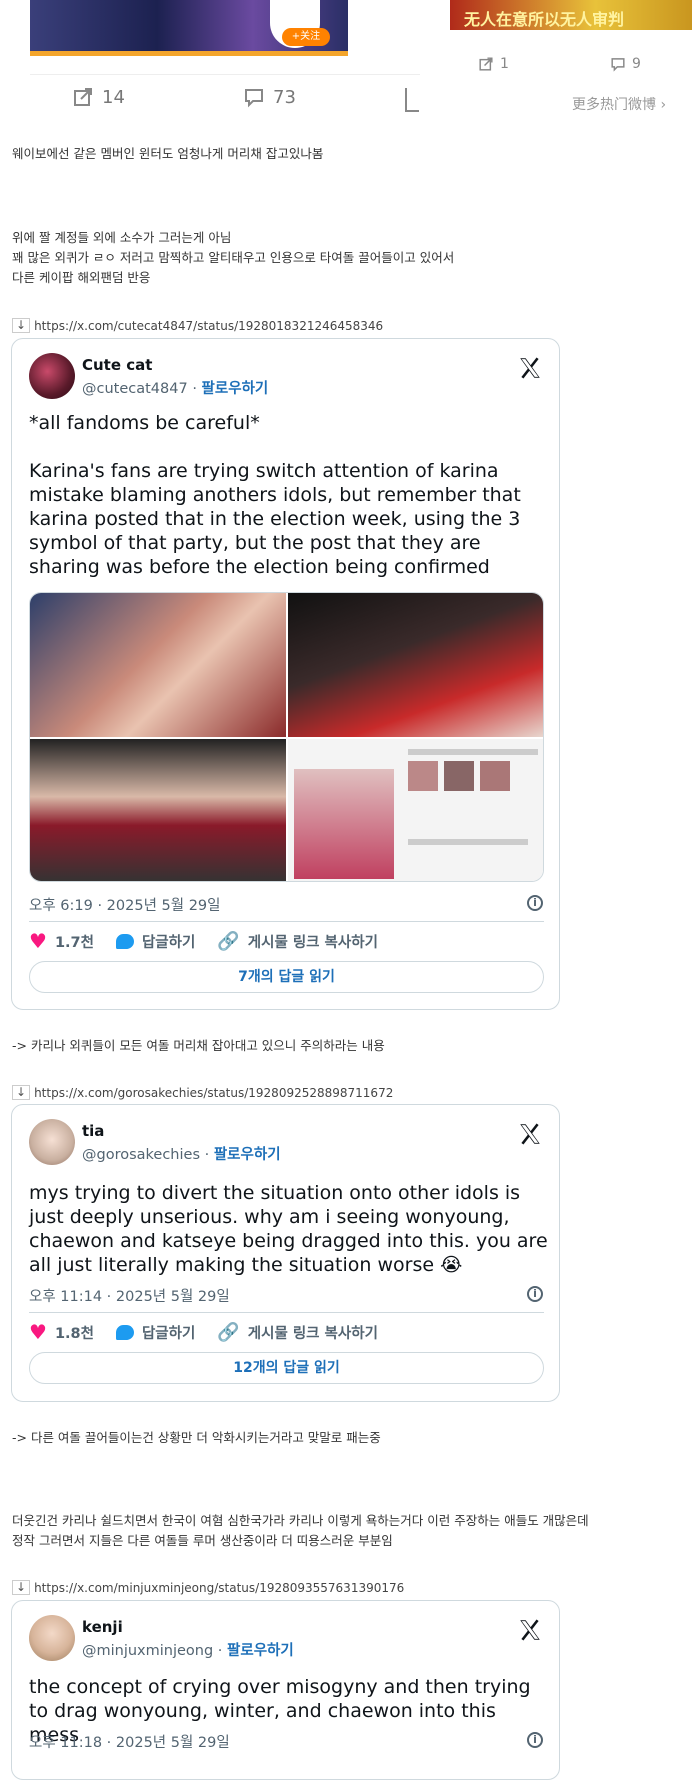  I want to click on weibo-side-image: 无人在意所以无人审判, so click(571, 15).